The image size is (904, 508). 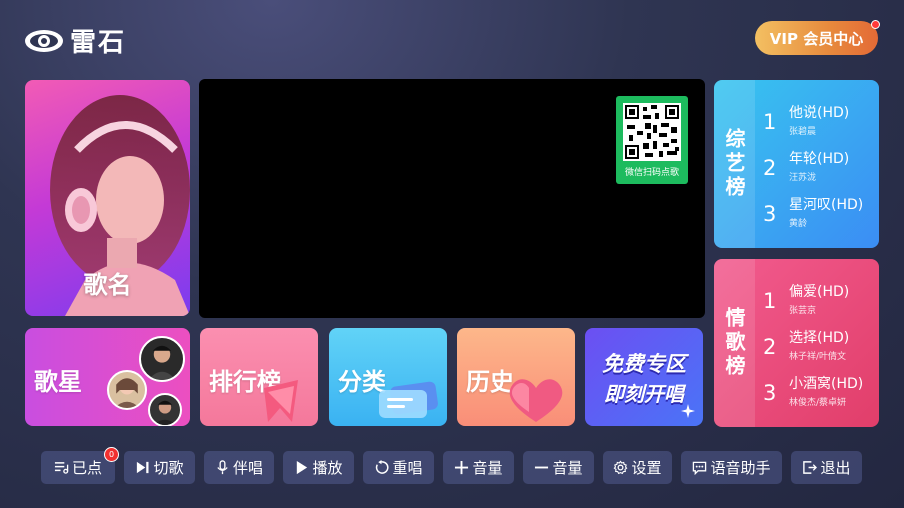 I want to click on volume-down-label: 音量, so click(x=567, y=468).